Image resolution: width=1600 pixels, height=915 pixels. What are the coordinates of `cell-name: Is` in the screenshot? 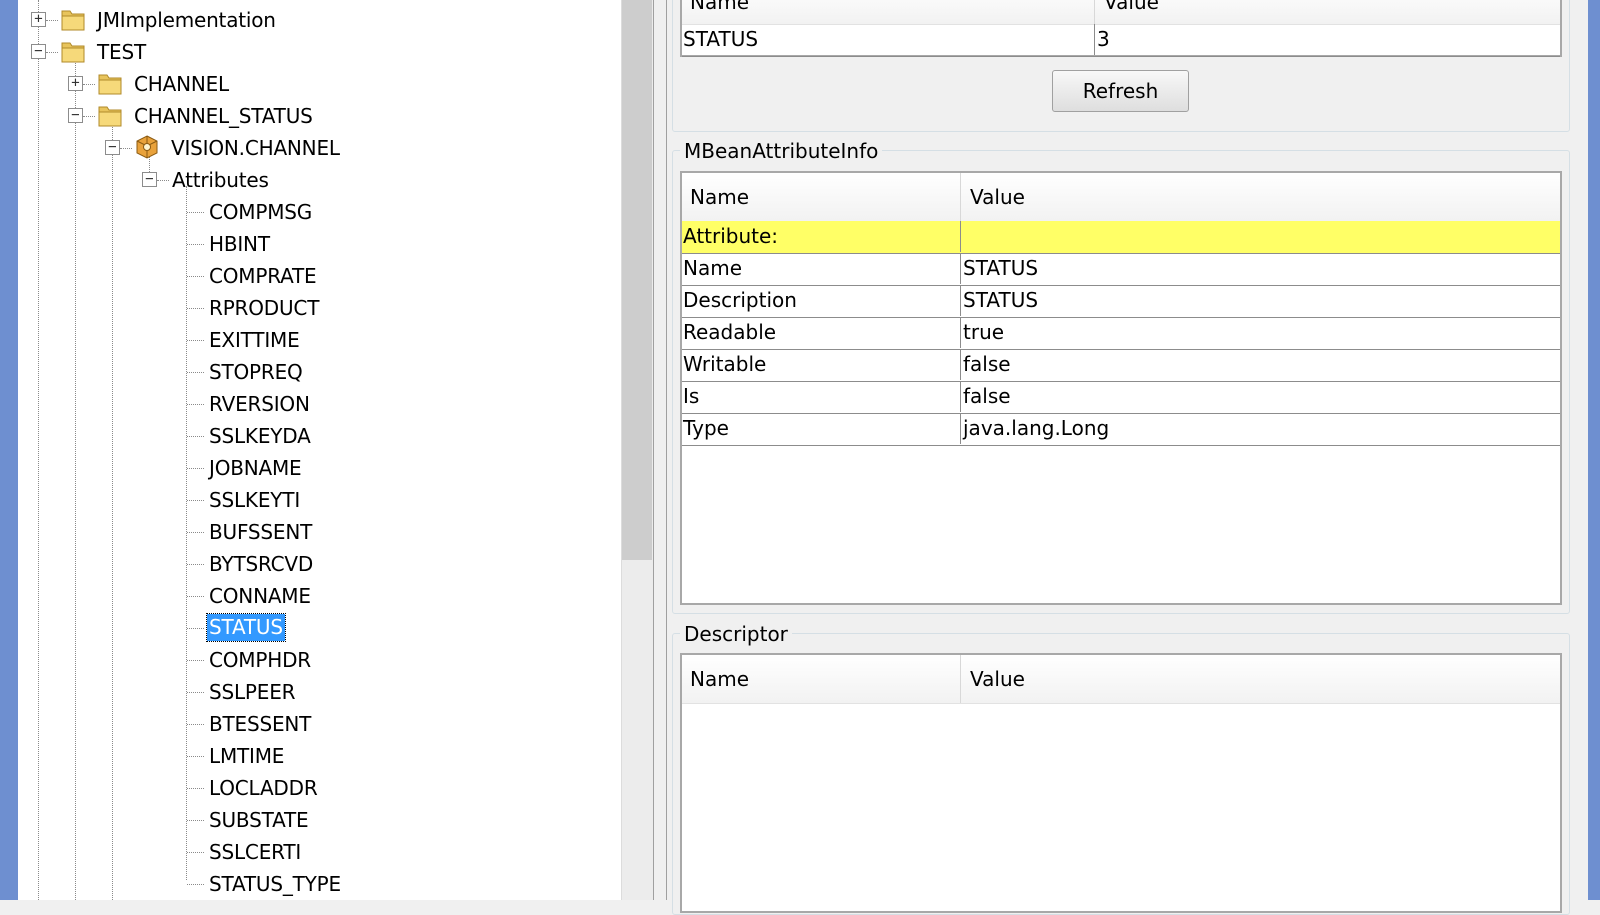 It's located at (691, 396).